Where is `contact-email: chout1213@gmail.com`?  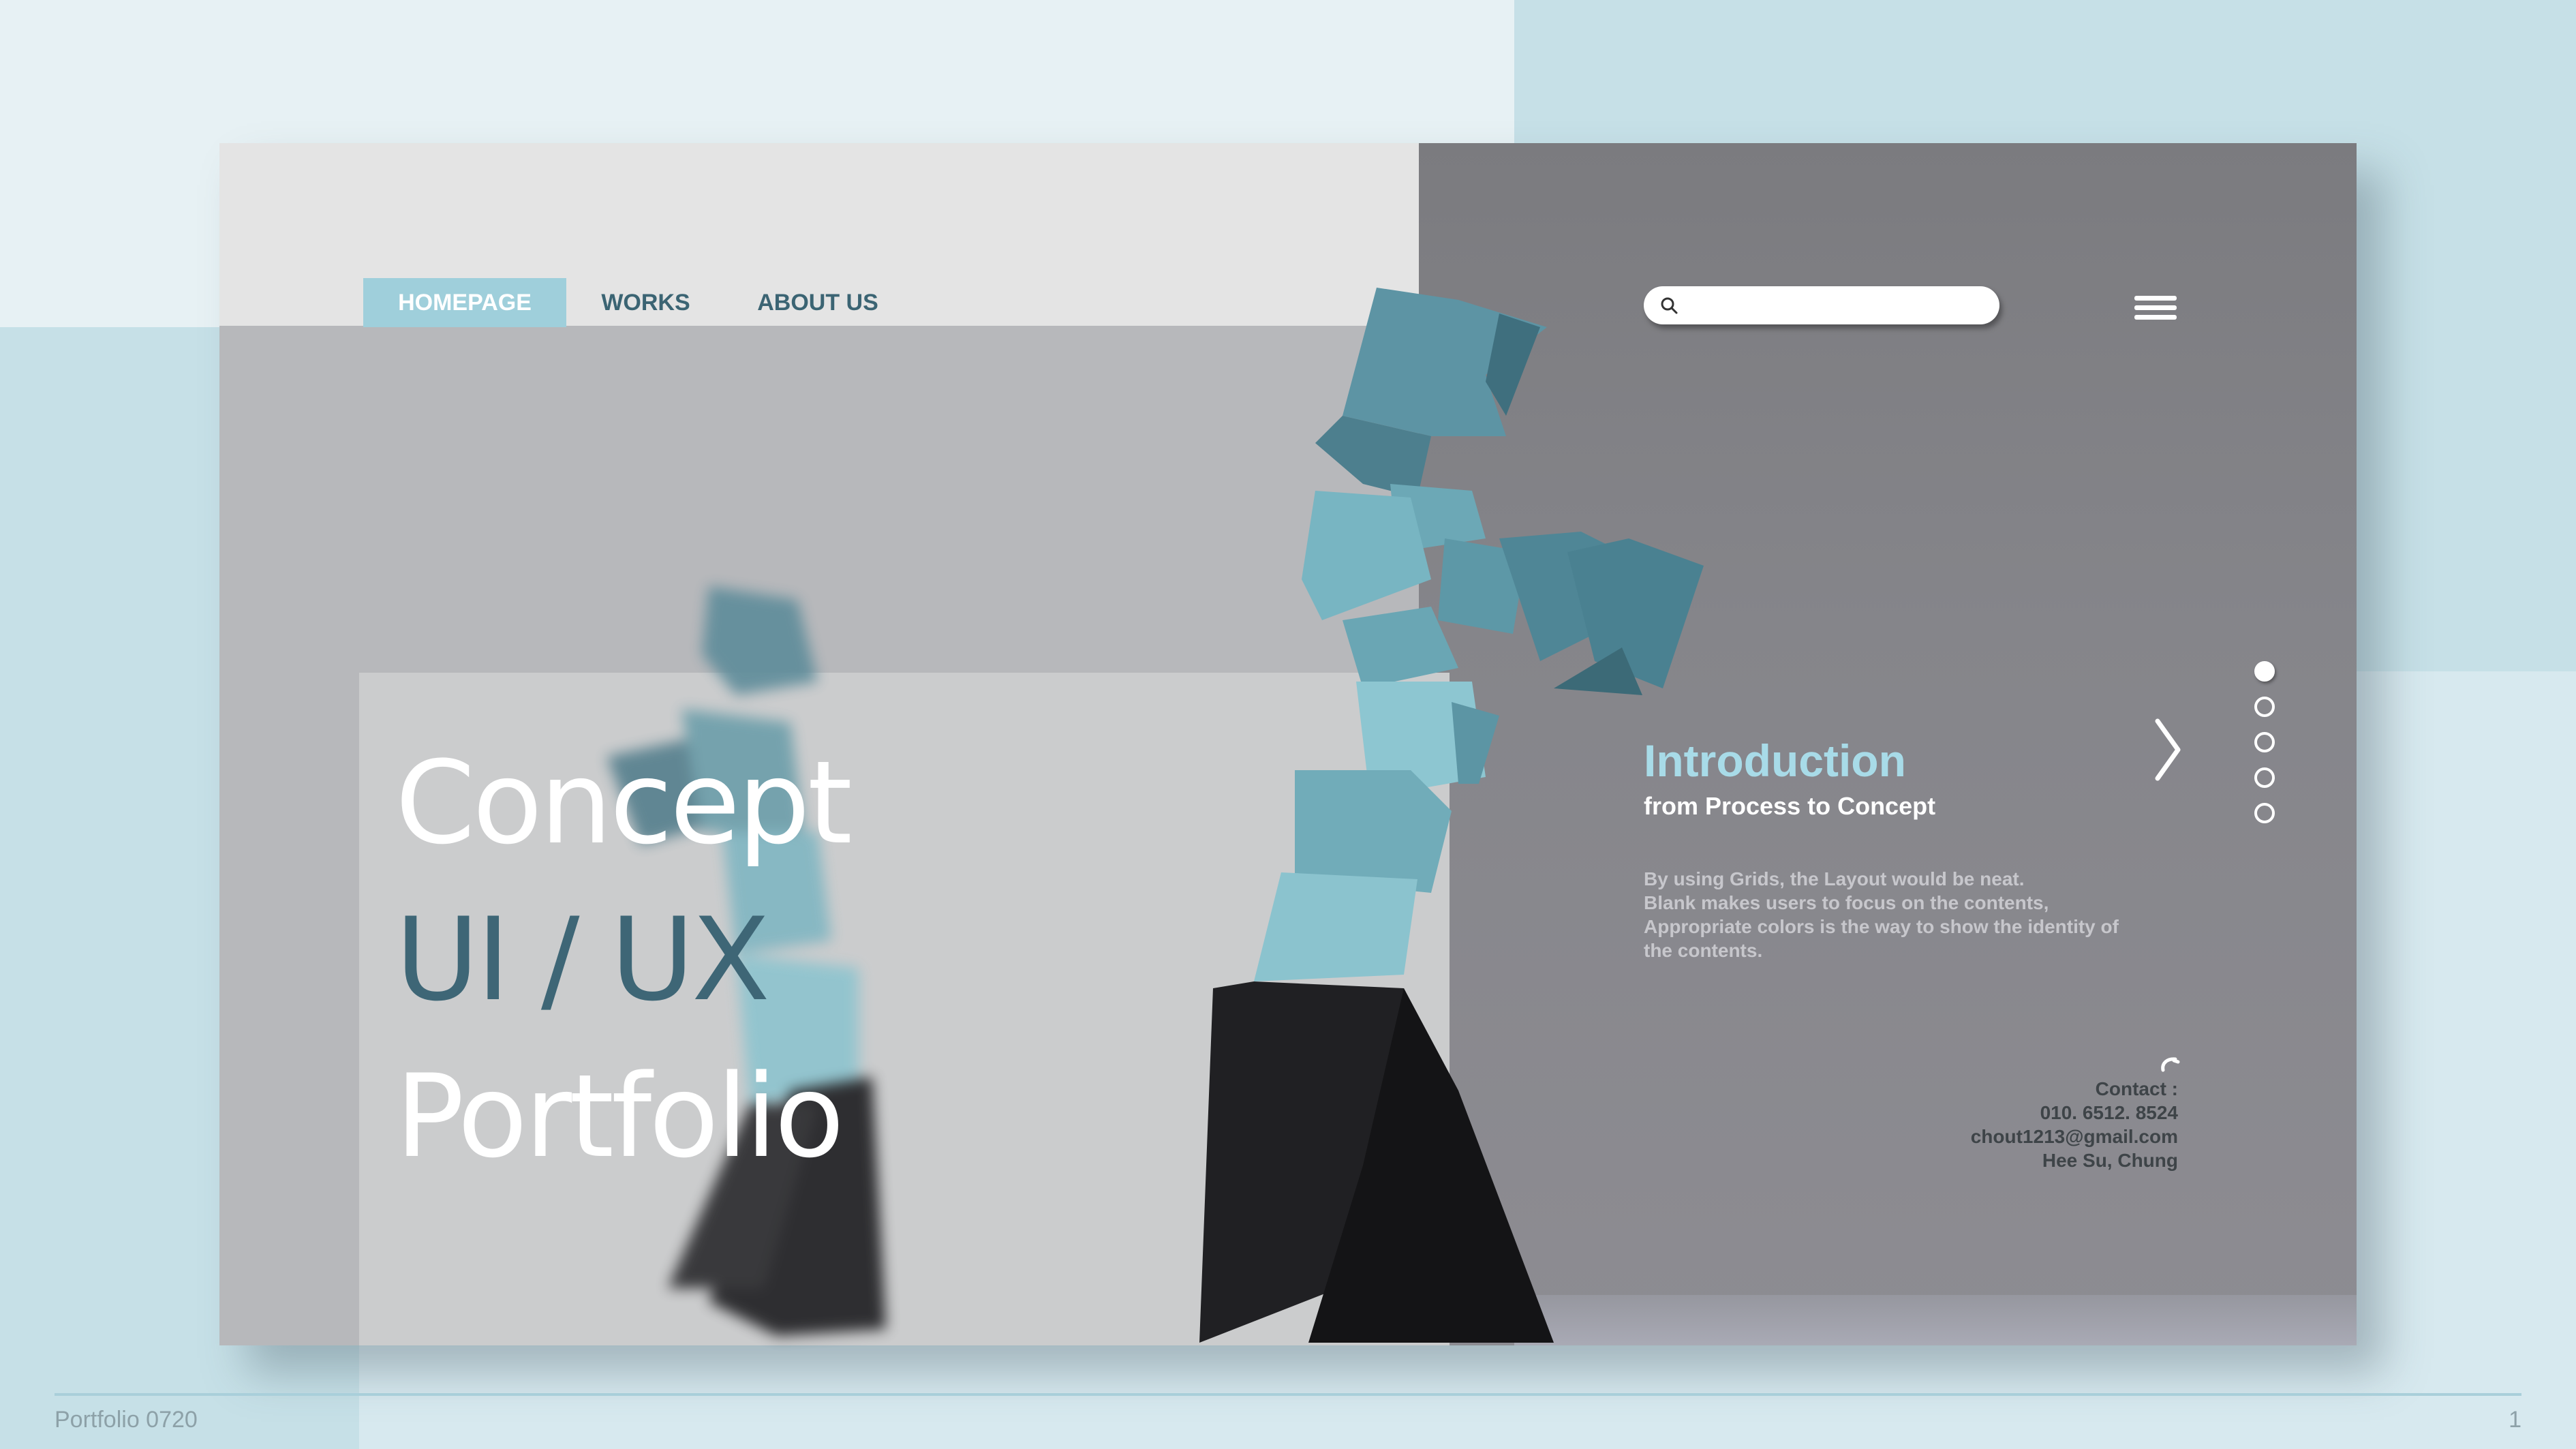
contact-email: chout1213@gmail.com is located at coordinates (2074, 1136).